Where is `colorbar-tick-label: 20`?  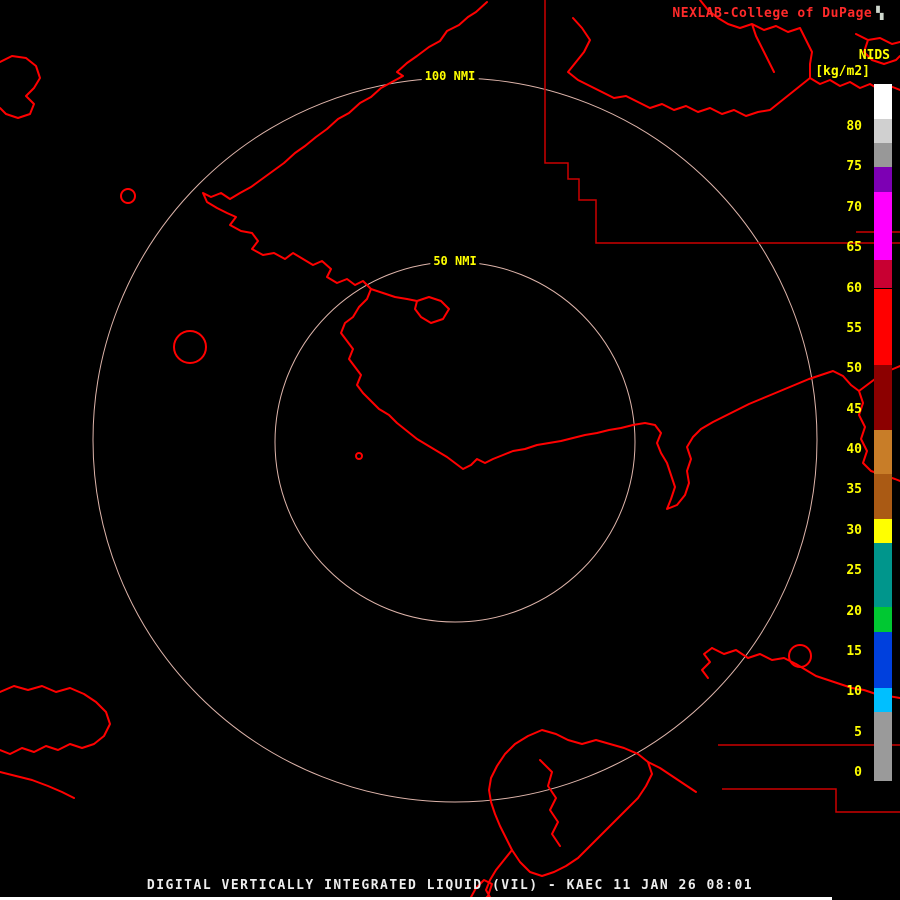
colorbar-tick-label: 20 is located at coordinates (854, 611).